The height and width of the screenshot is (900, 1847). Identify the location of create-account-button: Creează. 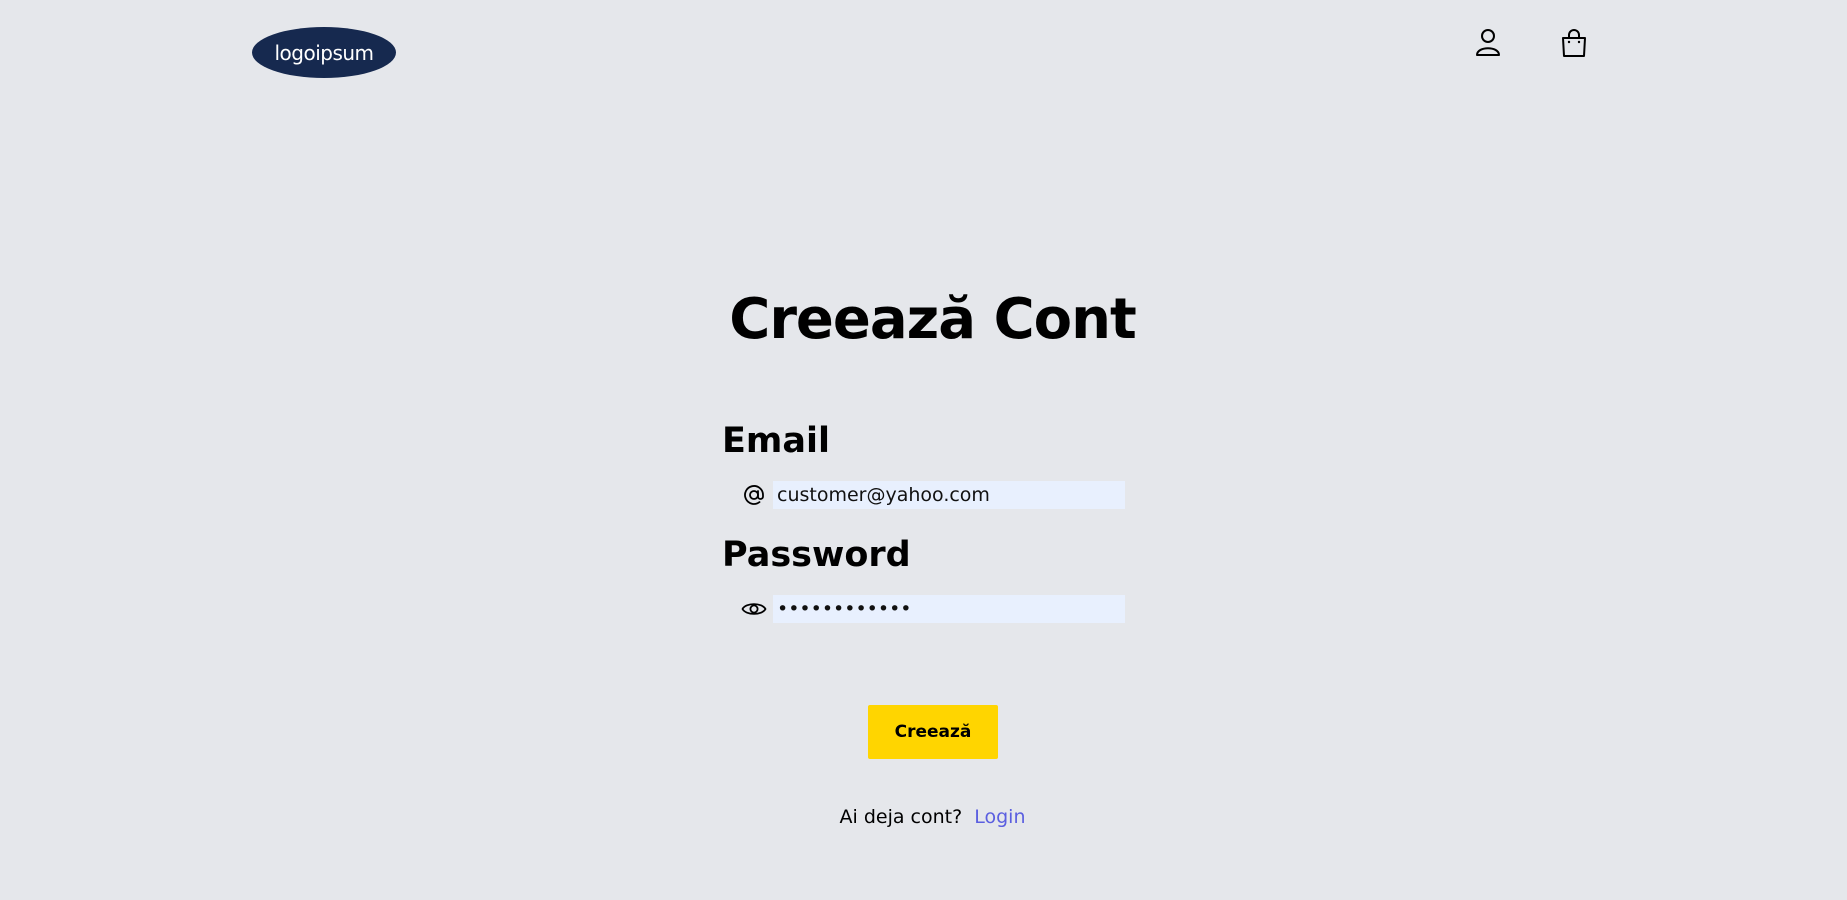
(933, 732).